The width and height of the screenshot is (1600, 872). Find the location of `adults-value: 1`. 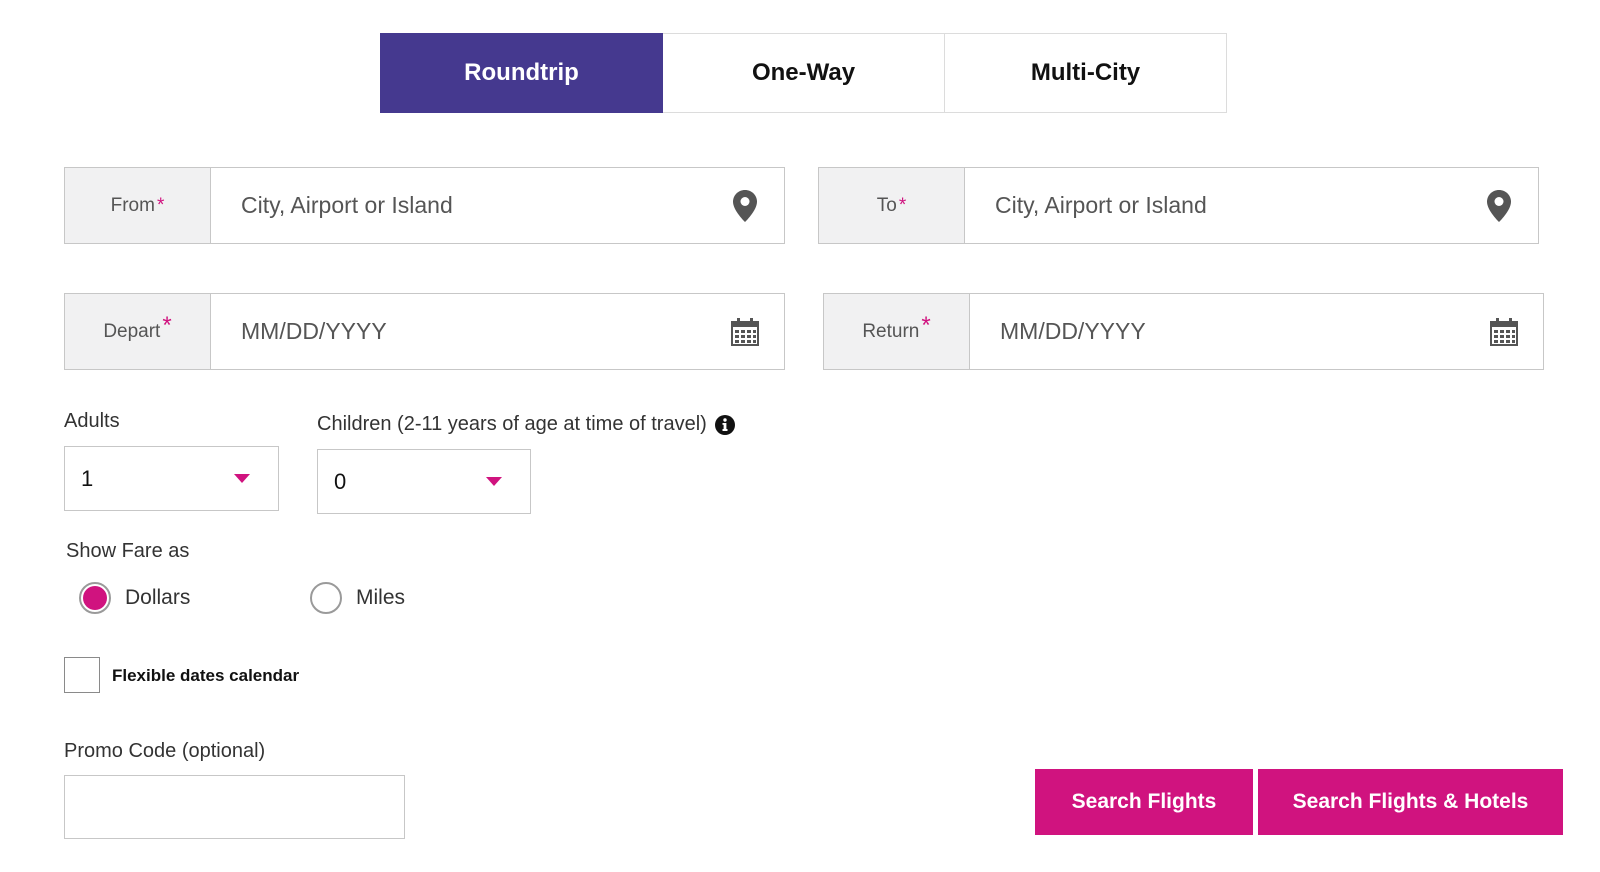

adults-value: 1 is located at coordinates (87, 478).